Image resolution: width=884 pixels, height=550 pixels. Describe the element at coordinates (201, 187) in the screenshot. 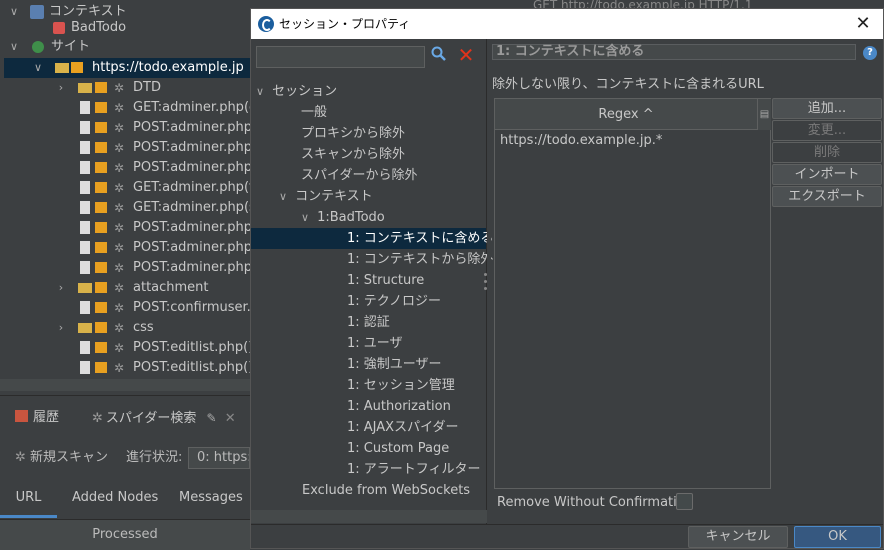

I see `tree-row-label: GET:adminer.php(file` at that location.